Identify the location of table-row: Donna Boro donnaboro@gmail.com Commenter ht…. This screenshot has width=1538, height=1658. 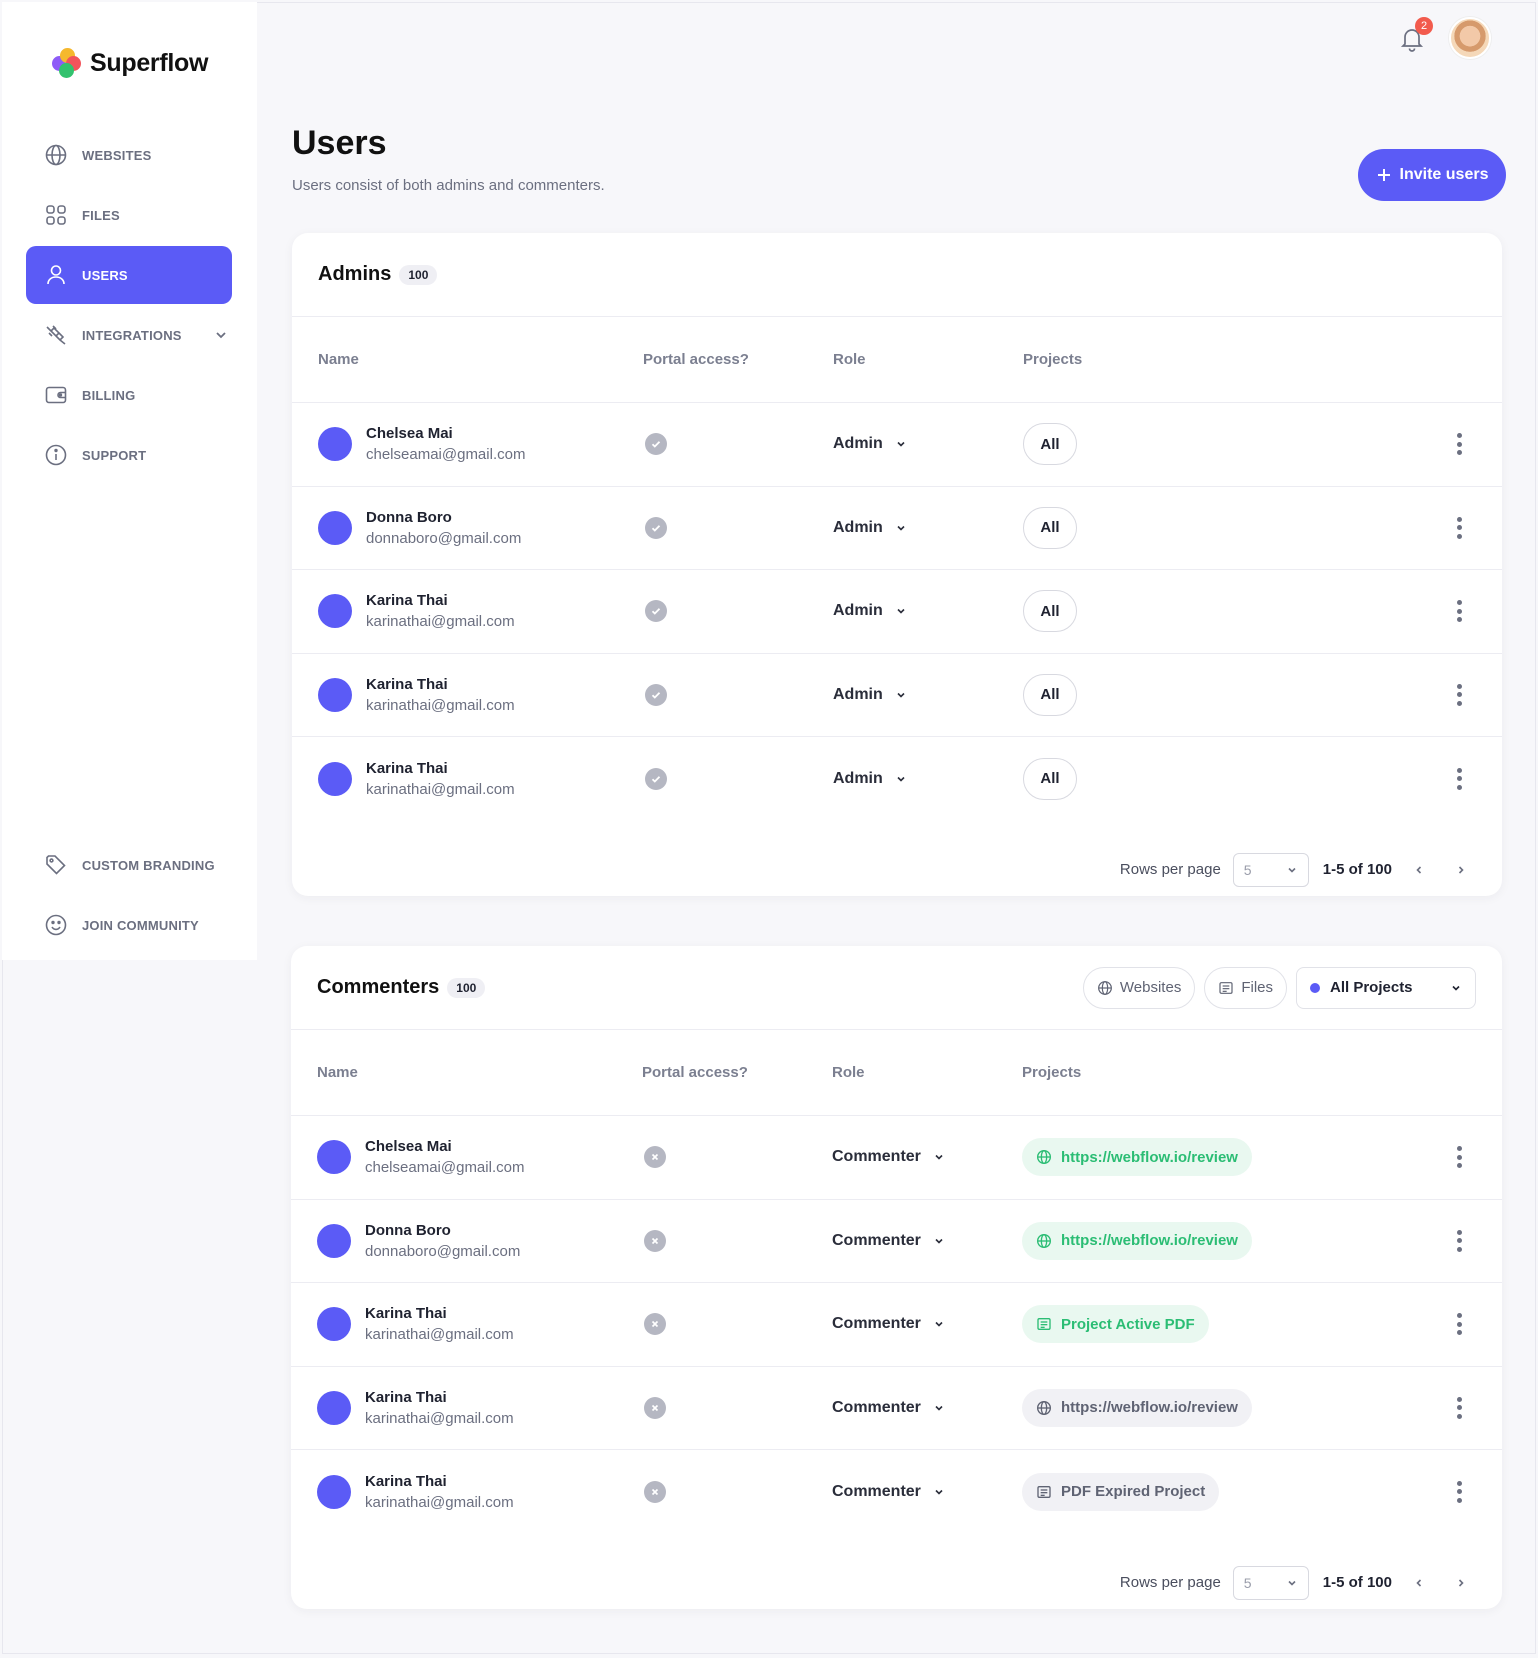
(896, 1241).